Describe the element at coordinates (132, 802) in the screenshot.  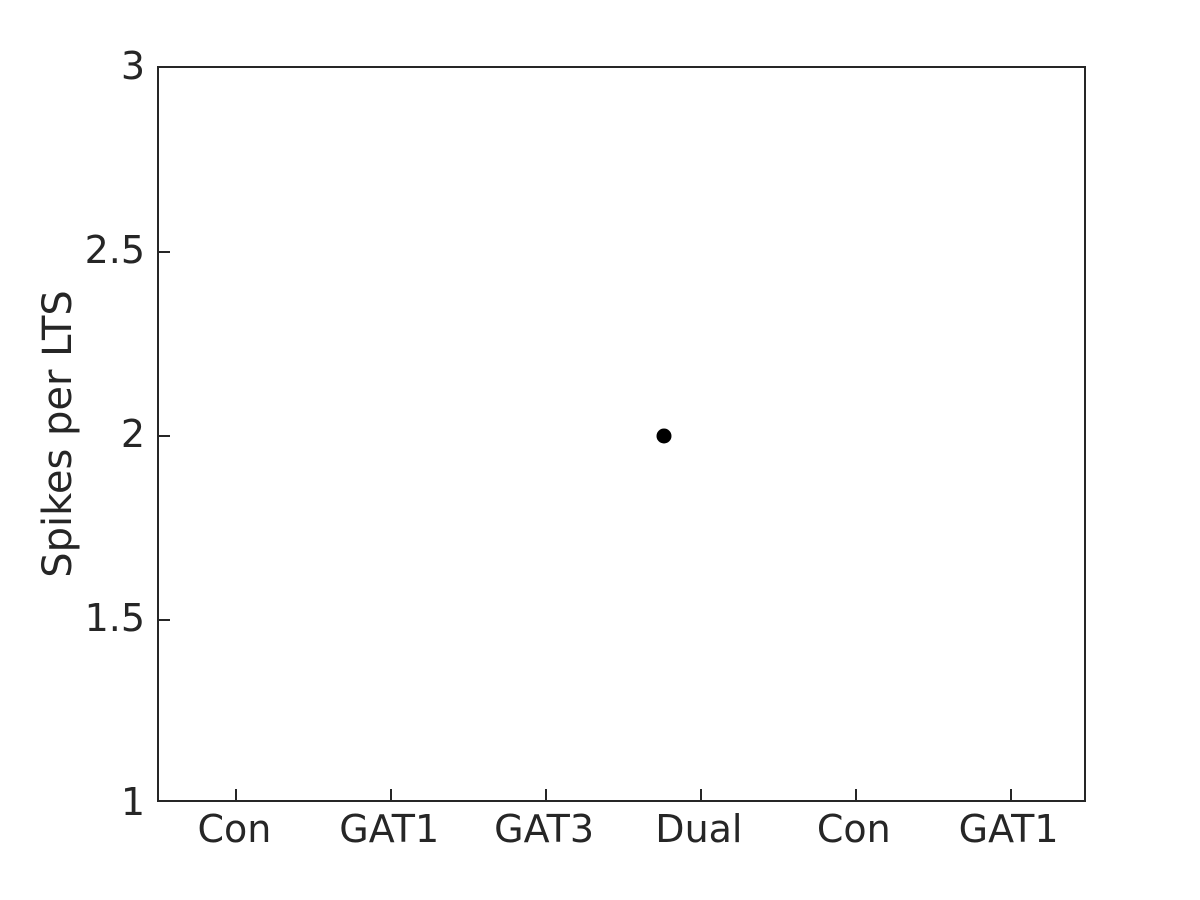
I see `y-tick-label: 1` at that location.